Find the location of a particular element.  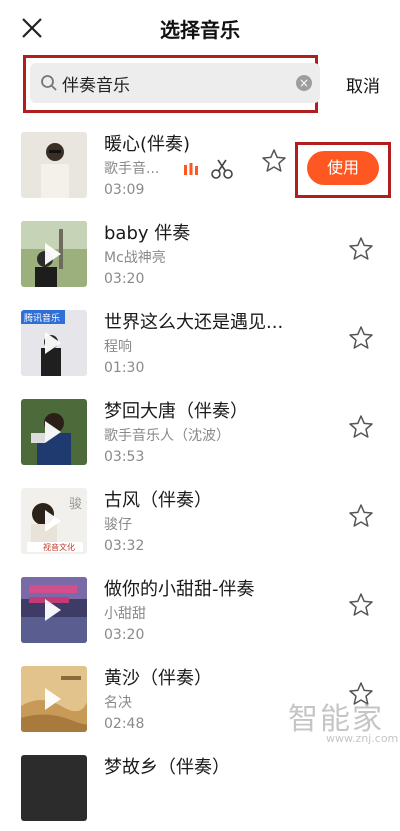

page-title: 选择音乐 is located at coordinates (200, 30).